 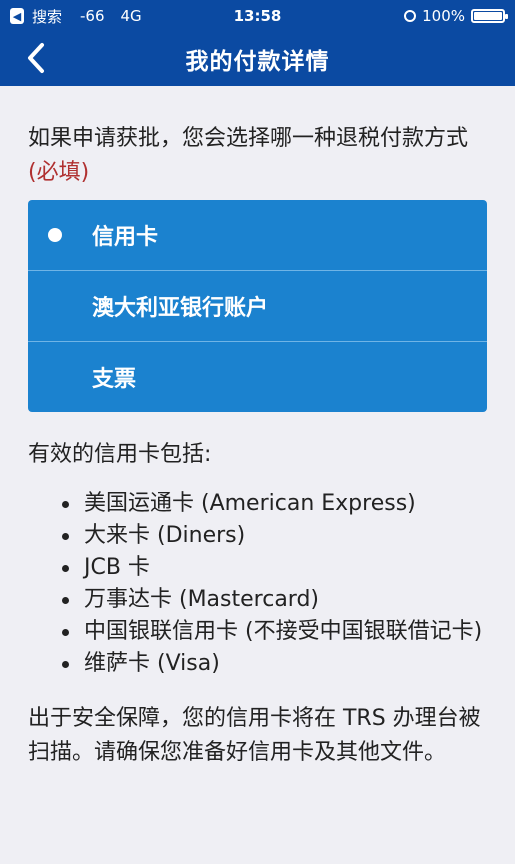 I want to click on required-marker: (必填), so click(x=59, y=172).